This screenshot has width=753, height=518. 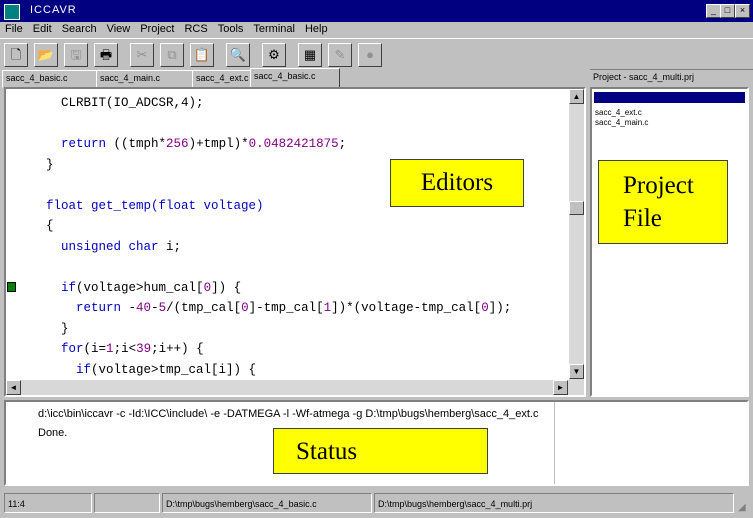 I want to click on app-icon, so click(x=12, y=12).